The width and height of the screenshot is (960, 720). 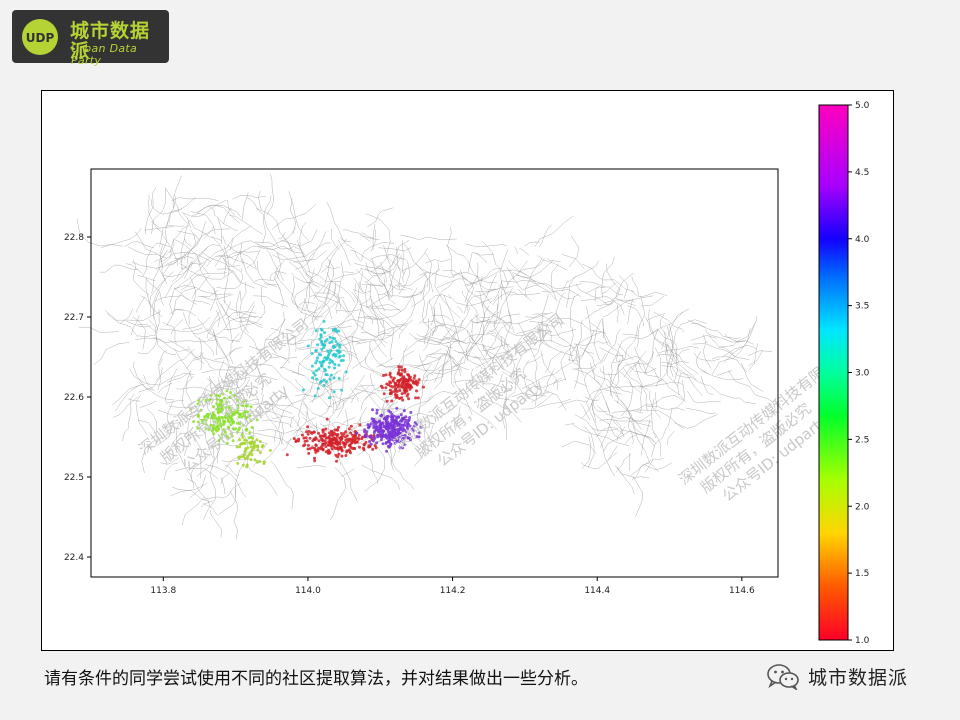 I want to click on footer-brand: 城市数据派, so click(x=837, y=676).